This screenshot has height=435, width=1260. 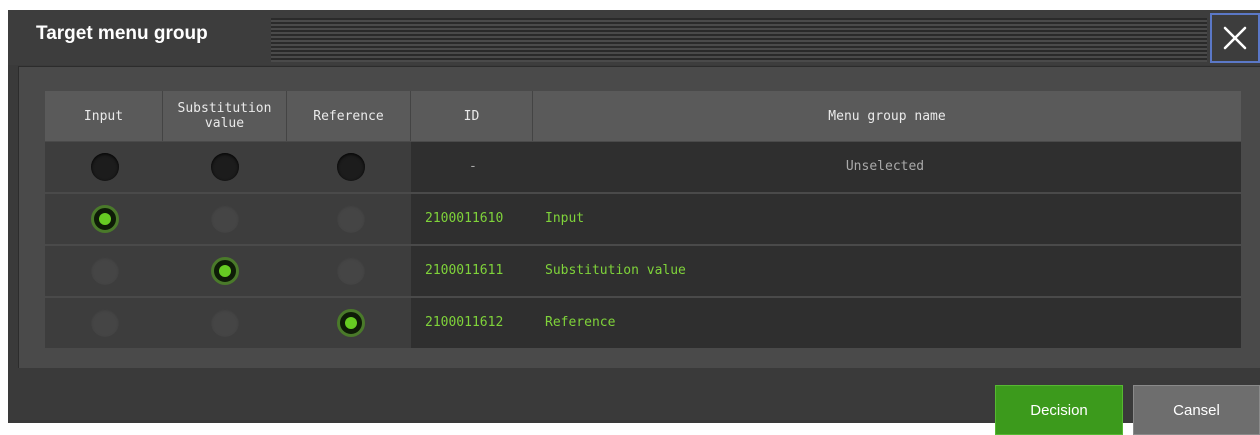 I want to click on radio-reference-selected, so click(x=351, y=323).